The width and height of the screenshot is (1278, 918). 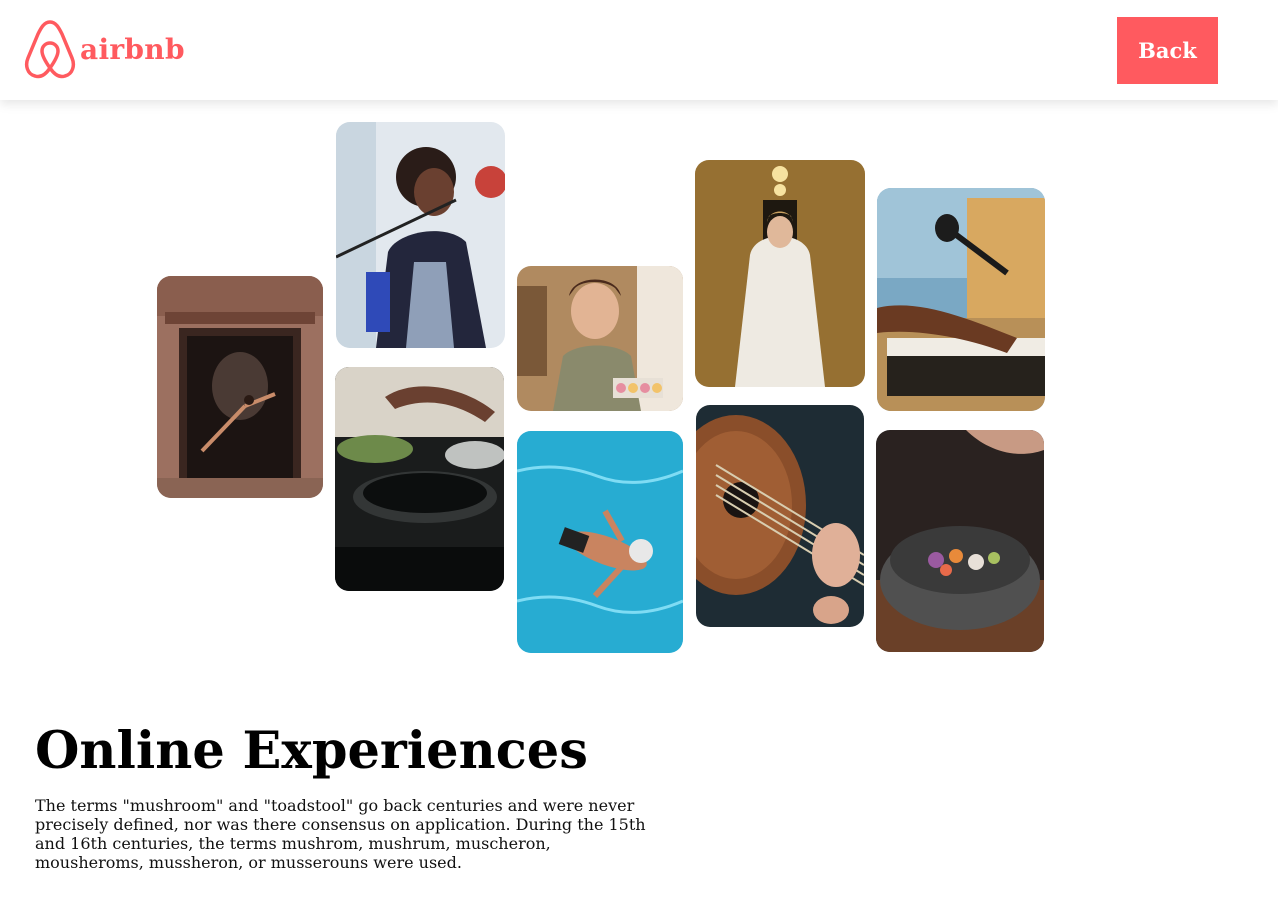 What do you see at coordinates (1167, 50) in the screenshot?
I see `back-button: Back` at bounding box center [1167, 50].